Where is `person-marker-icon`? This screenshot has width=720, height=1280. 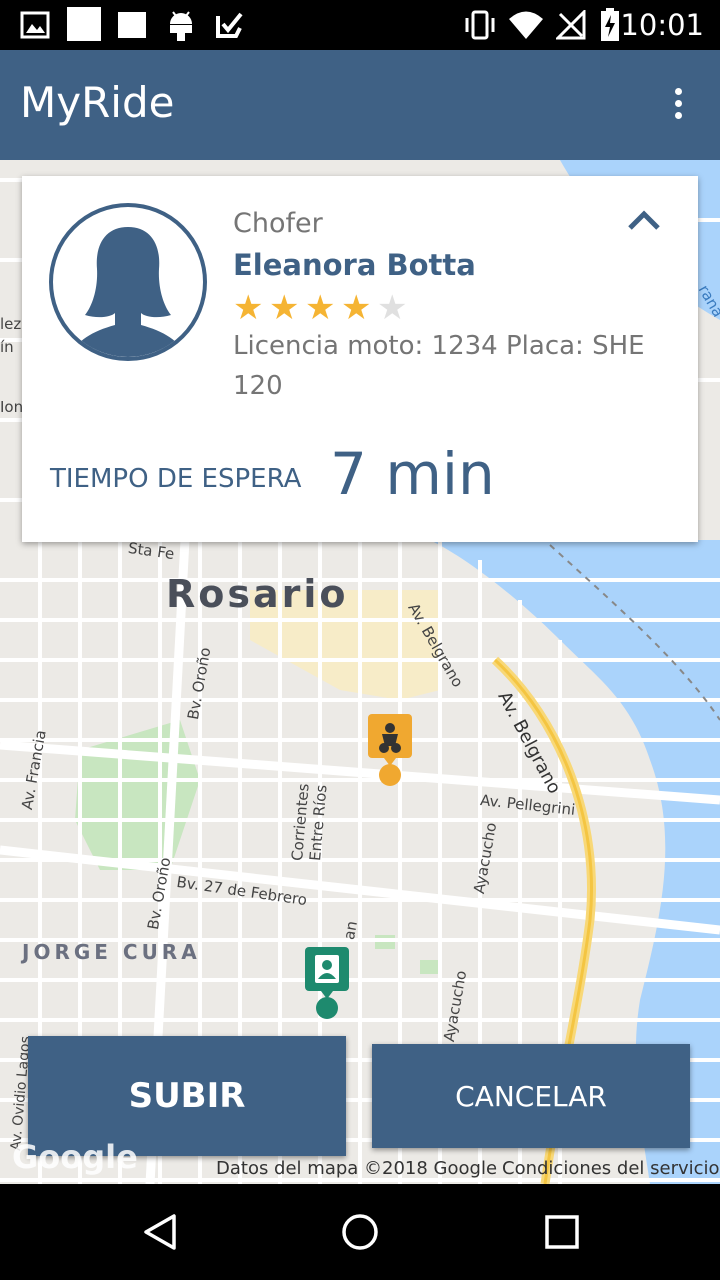
person-marker-icon is located at coordinates (328, 987).